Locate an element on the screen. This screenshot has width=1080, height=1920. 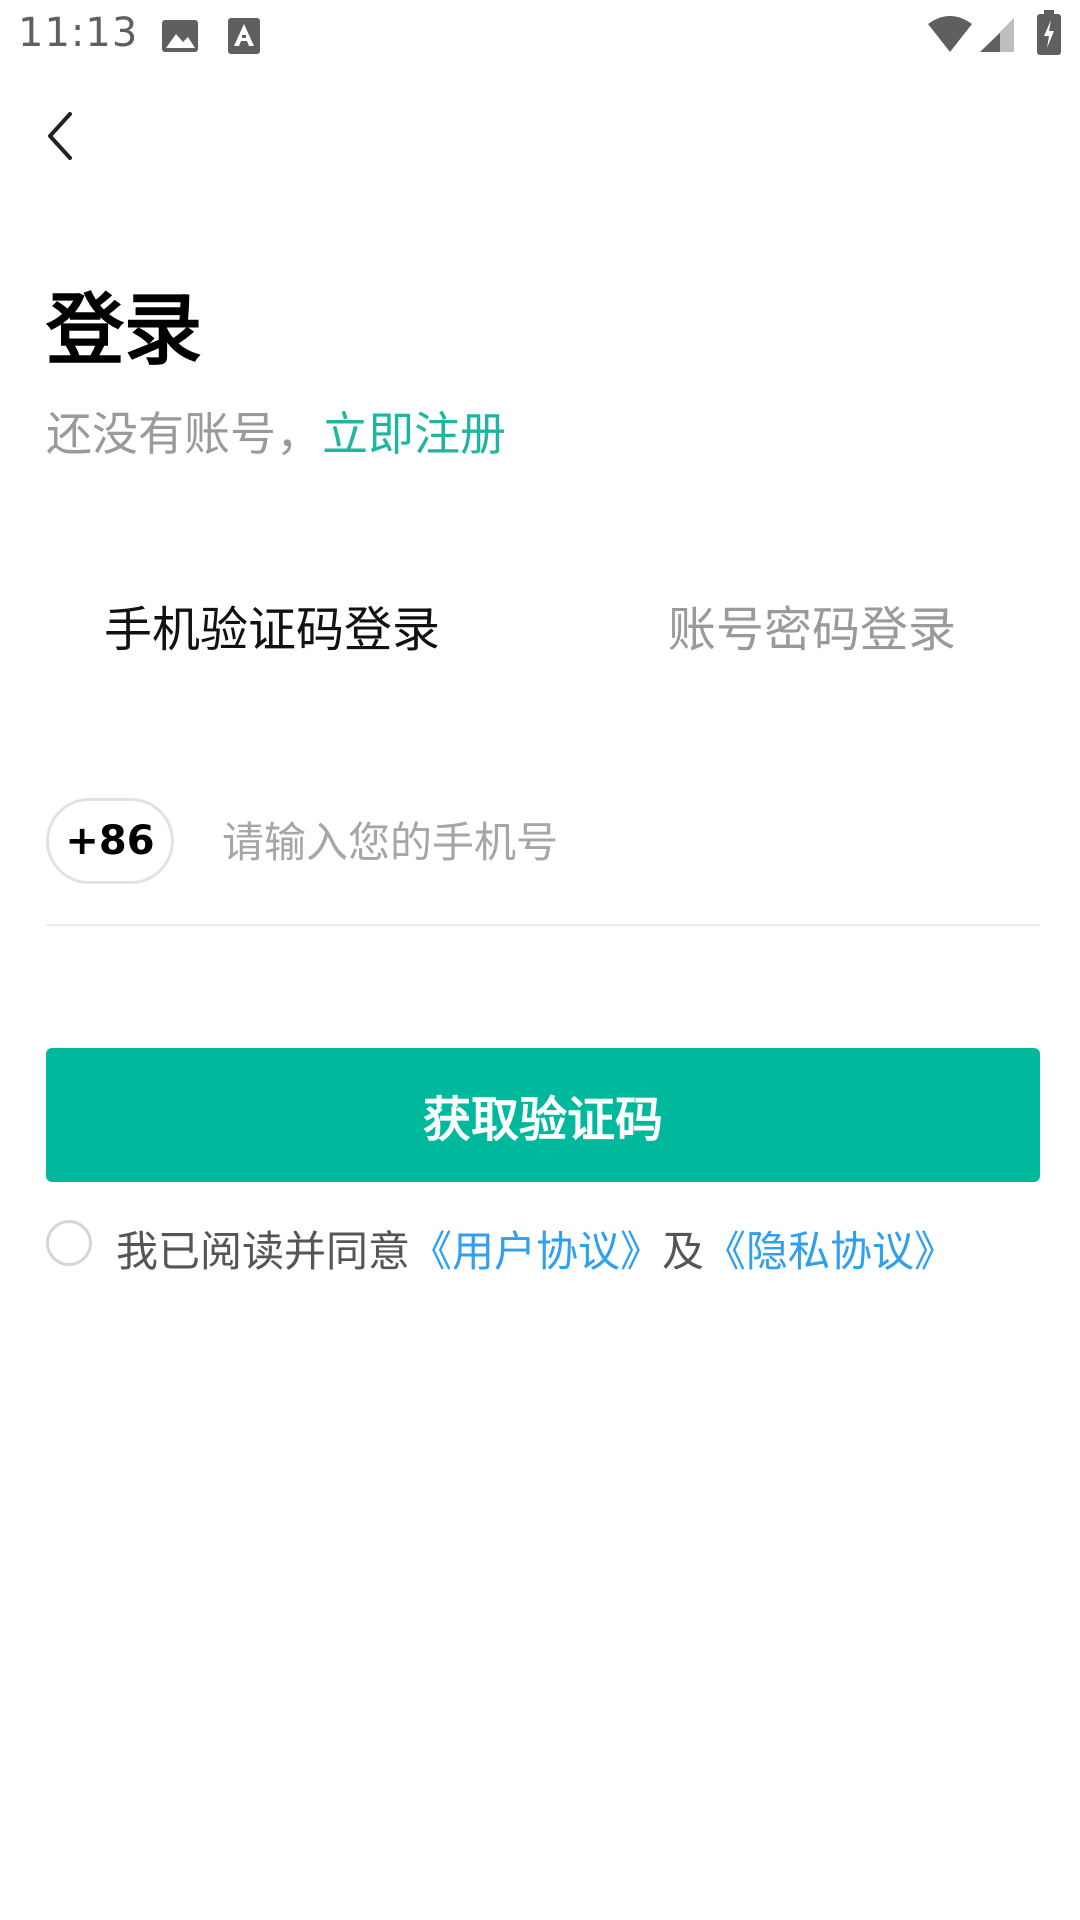
tab-phone-code-login: 手机验证码登录 is located at coordinates (272, 625).